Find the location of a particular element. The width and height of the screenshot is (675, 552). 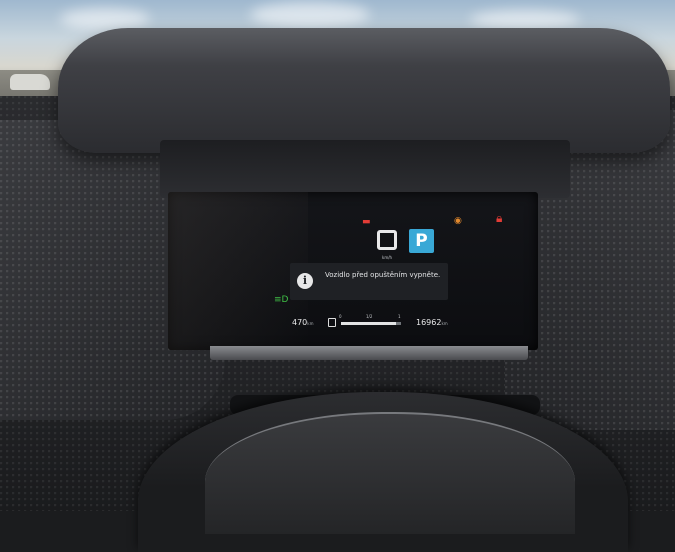

speed-digit-box is located at coordinates (387, 240).